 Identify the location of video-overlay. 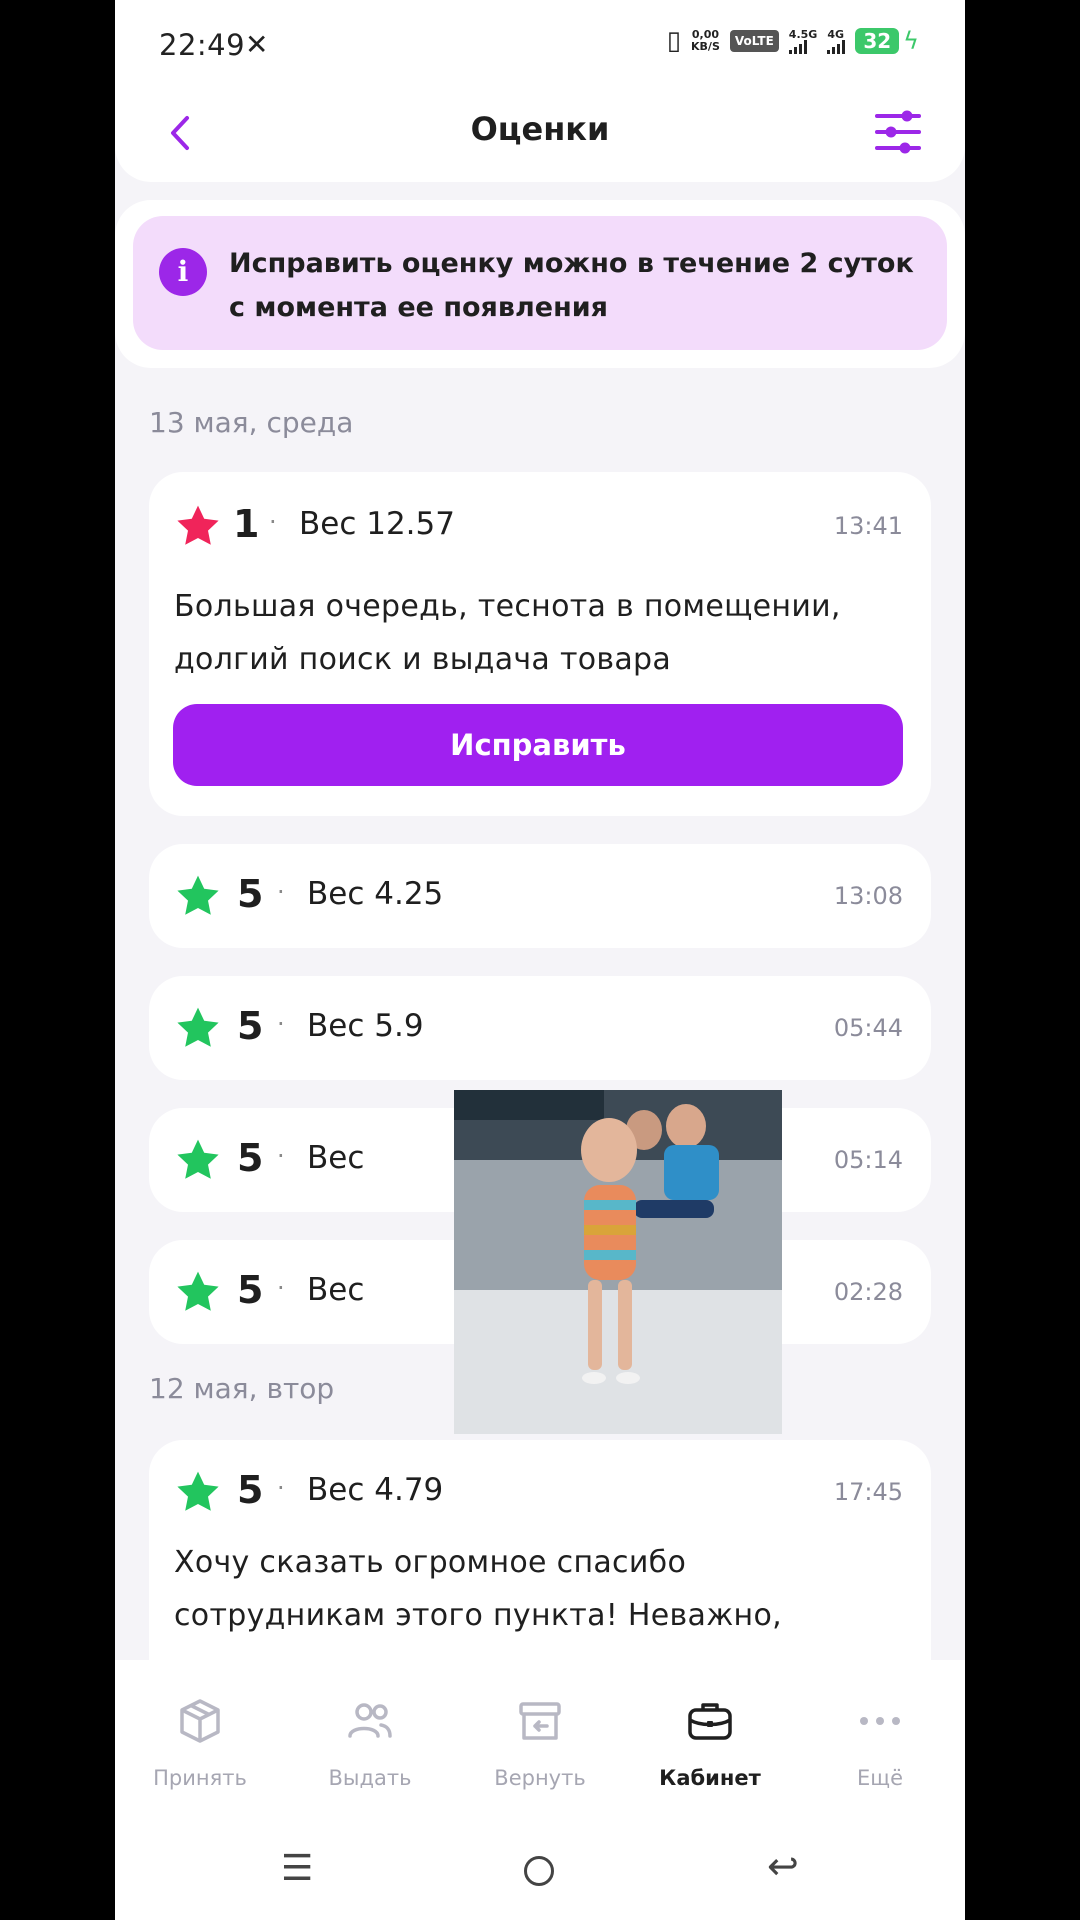
(618, 1262).